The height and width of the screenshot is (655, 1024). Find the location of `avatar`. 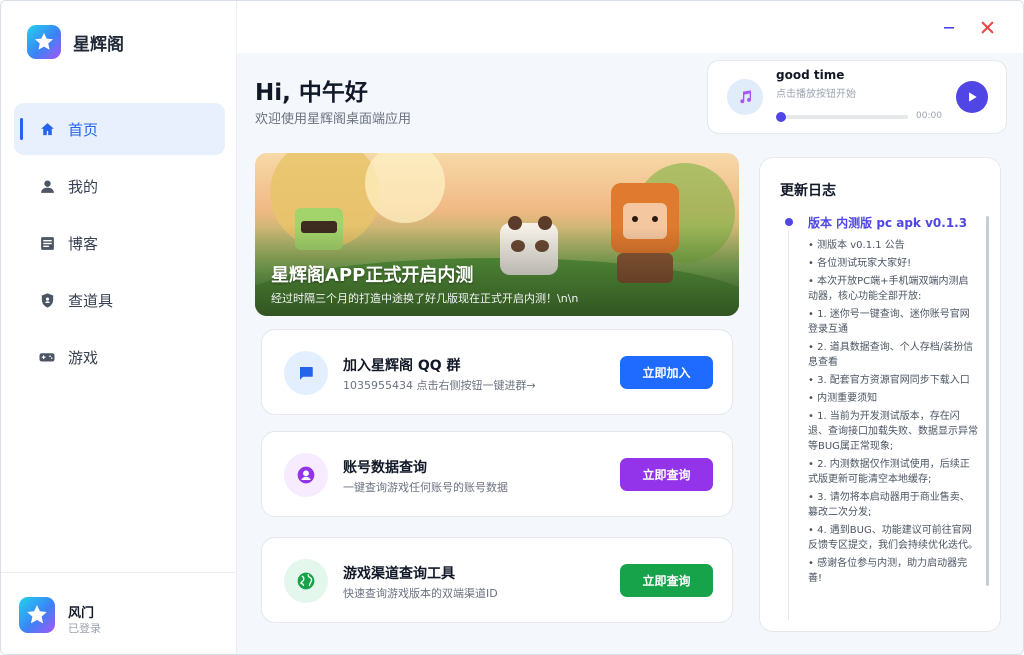

avatar is located at coordinates (37, 615).